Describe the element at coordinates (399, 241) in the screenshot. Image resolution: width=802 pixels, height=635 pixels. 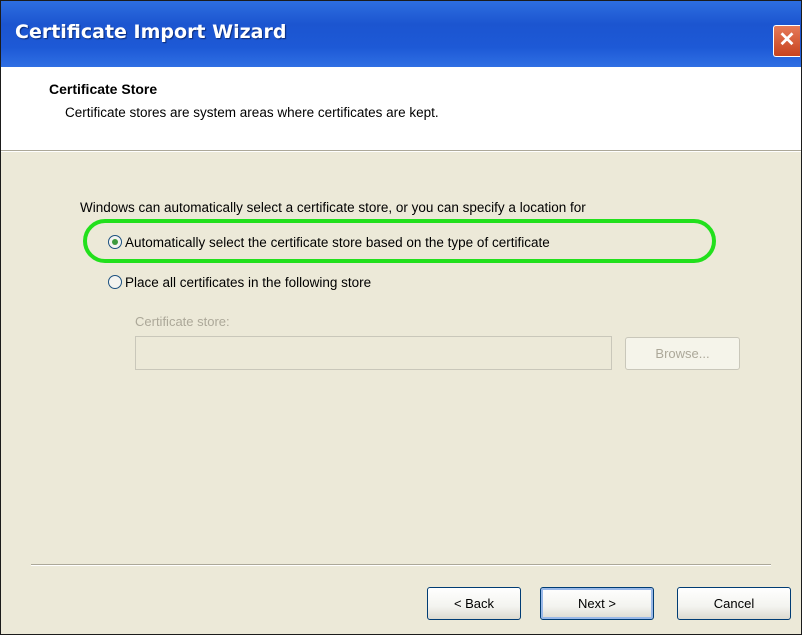
I see `highlight-annotation` at that location.